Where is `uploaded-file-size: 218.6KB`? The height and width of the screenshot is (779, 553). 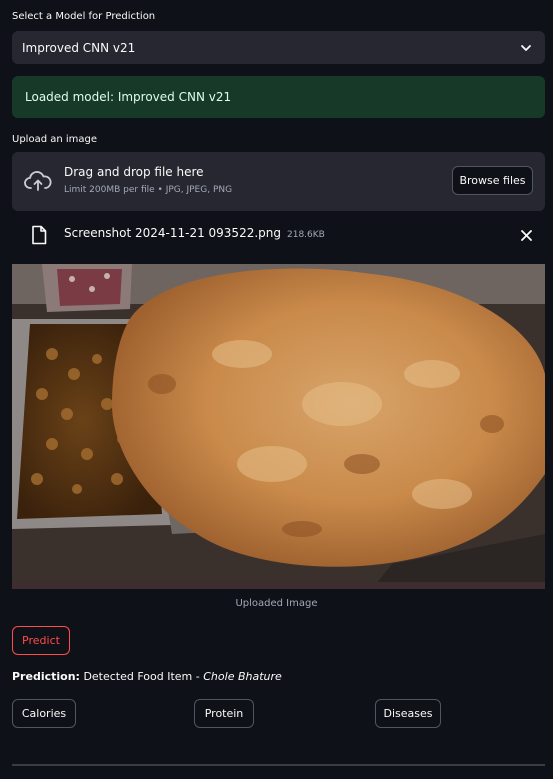
uploaded-file-size: 218.6KB is located at coordinates (306, 235).